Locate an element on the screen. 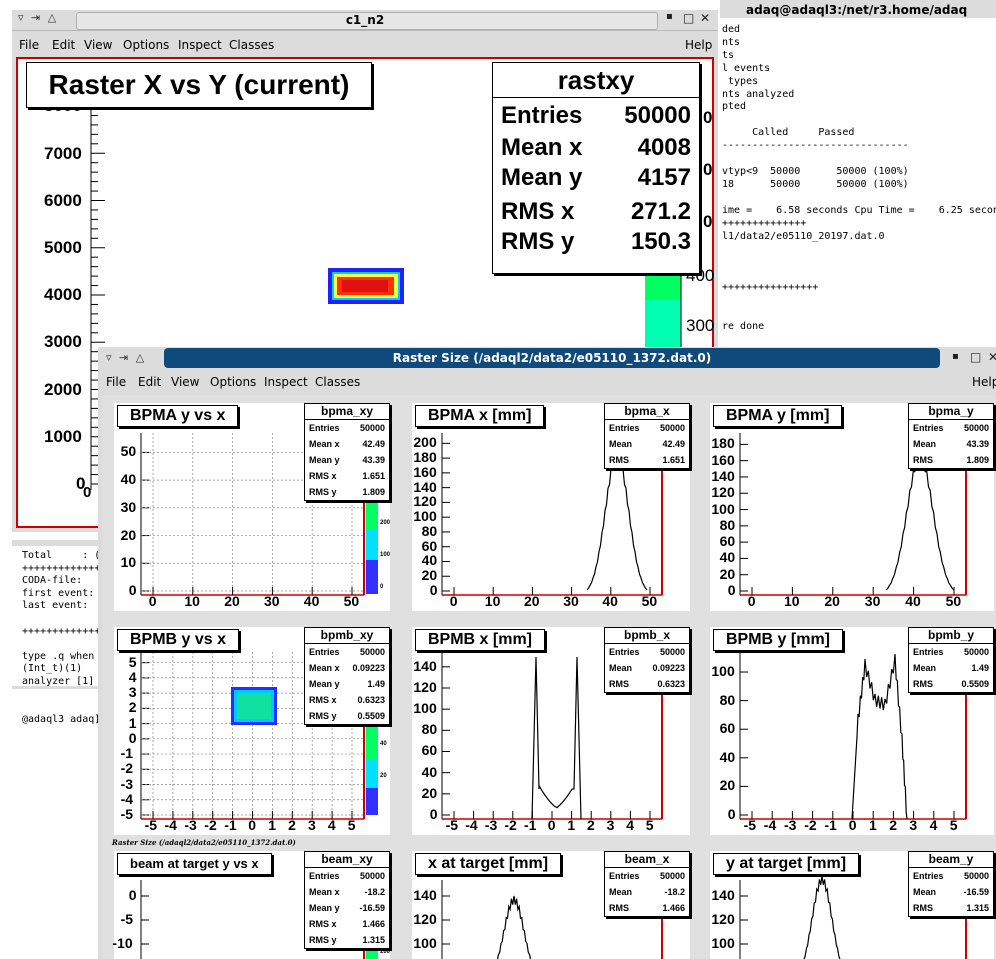  stats-value: 50000 is located at coordinates (976, 876).